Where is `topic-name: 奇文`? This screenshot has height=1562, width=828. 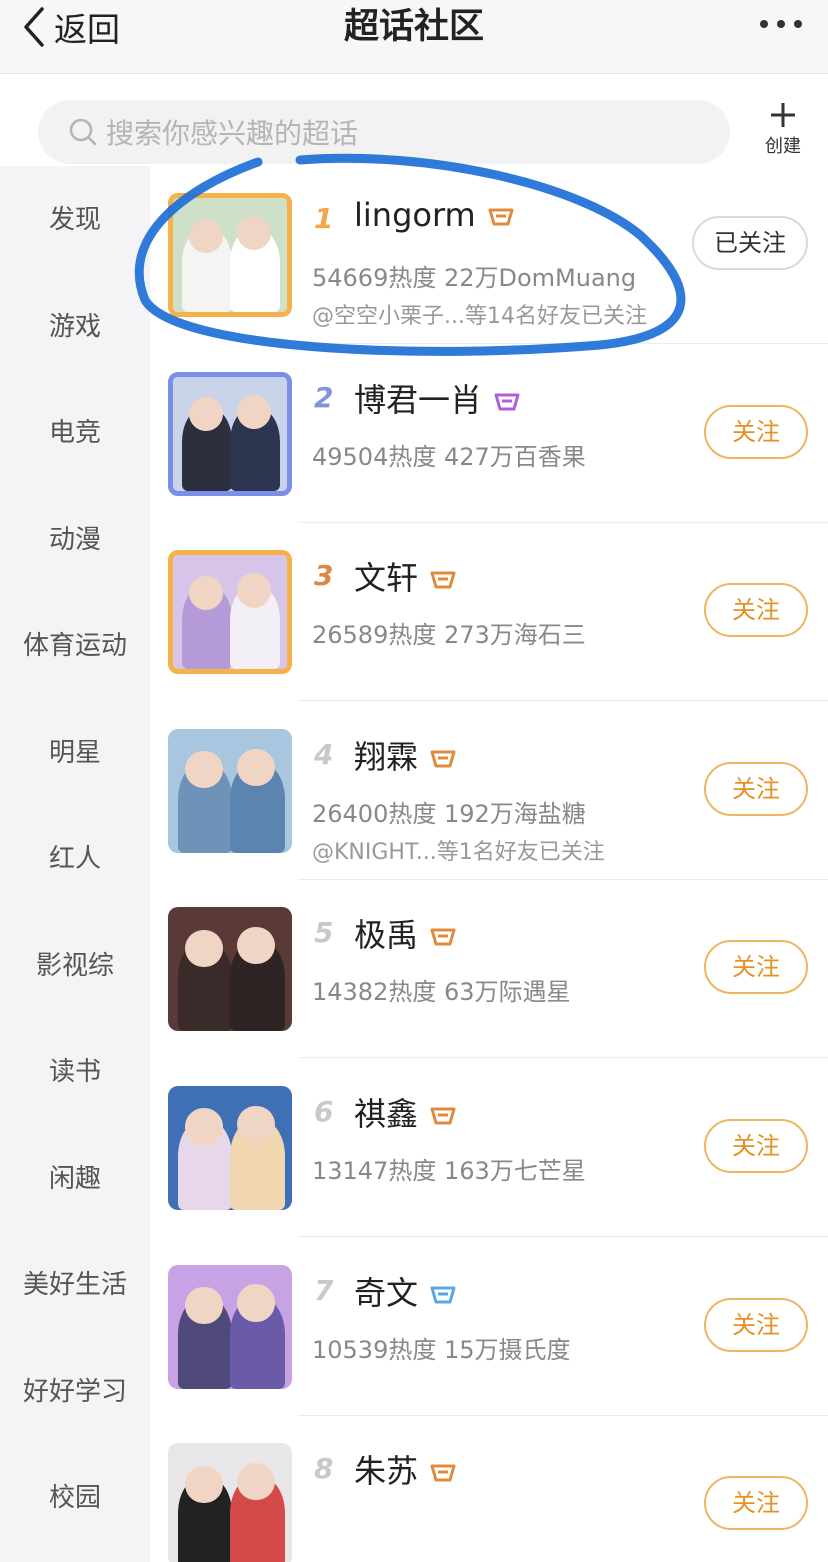 topic-name: 奇文 is located at coordinates (406, 1291).